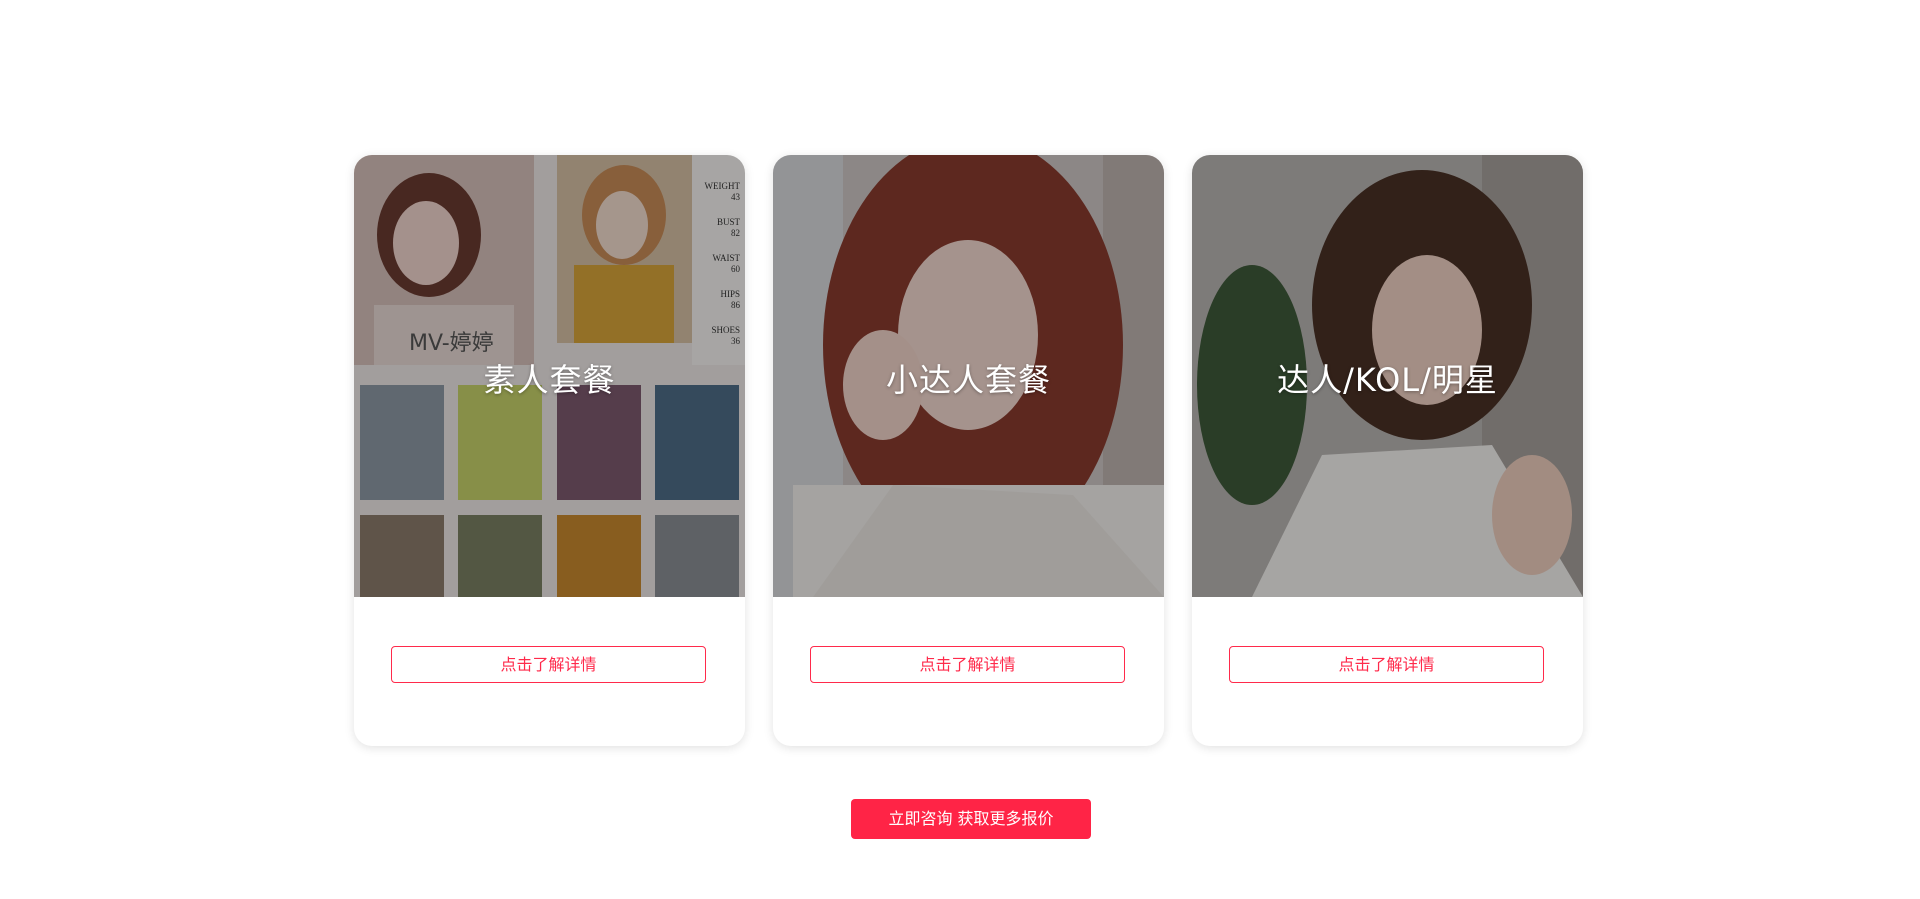 The width and height of the screenshot is (1920, 899). Describe the element at coordinates (1387, 380) in the screenshot. I see `package-title: 达人/KOL/明星` at that location.